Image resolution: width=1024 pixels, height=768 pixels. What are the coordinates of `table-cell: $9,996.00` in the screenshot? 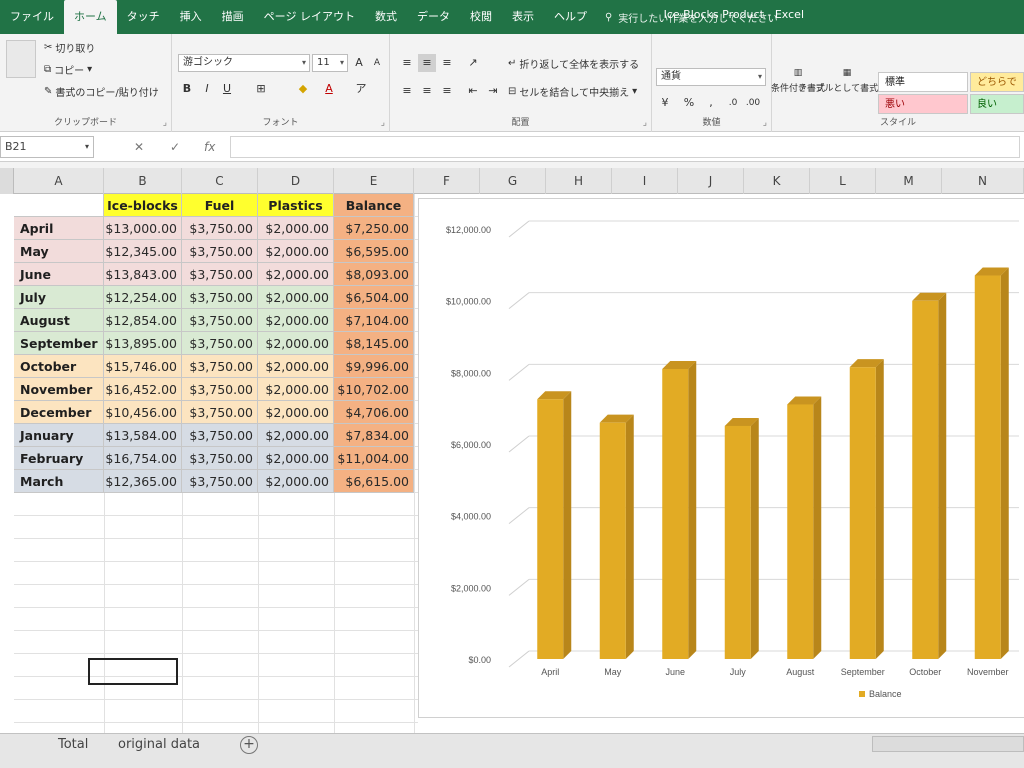 It's located at (374, 366).